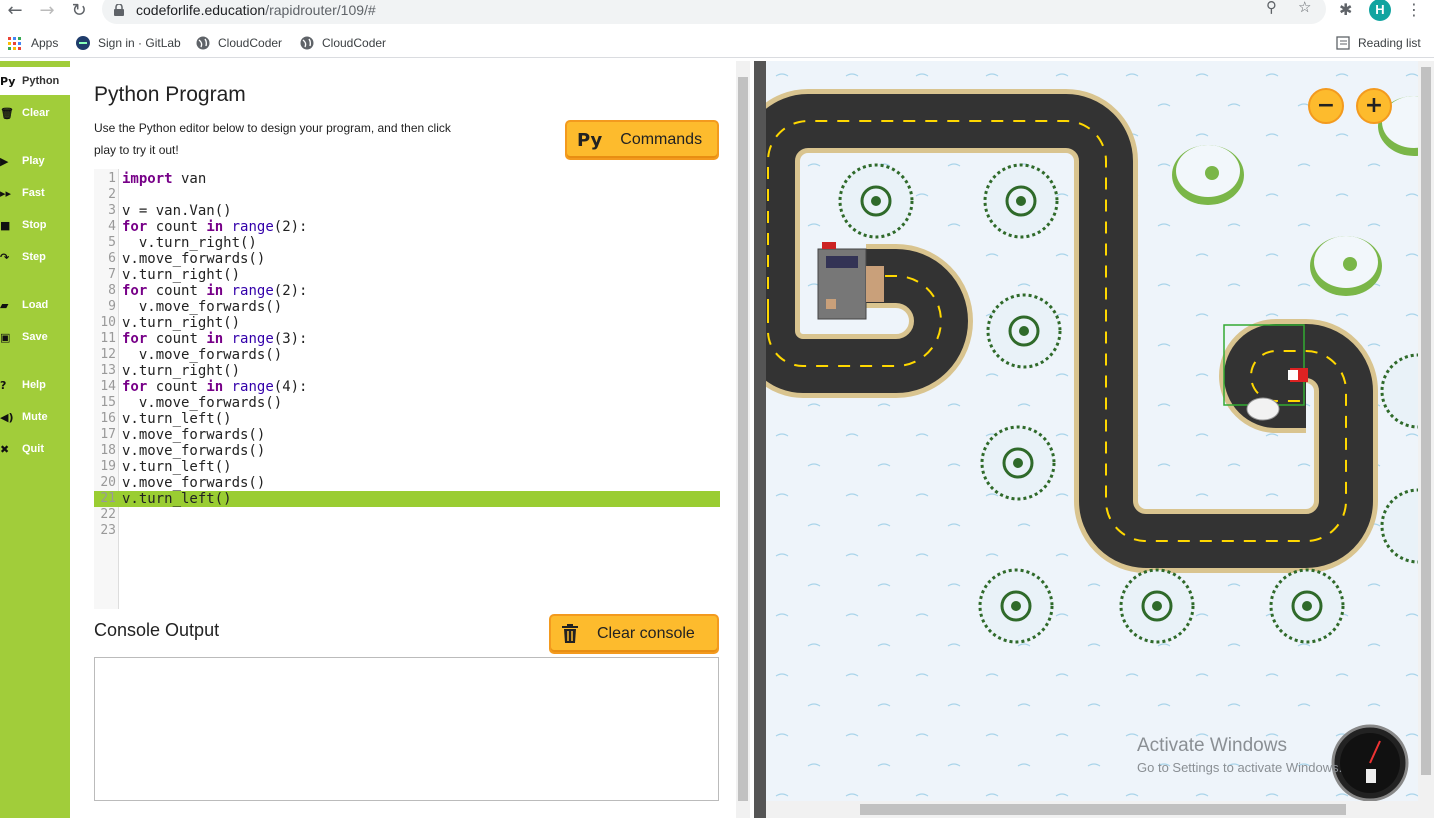  What do you see at coordinates (407, 451) in the screenshot?
I see `code-line: 18 v.move_forwards()` at bounding box center [407, 451].